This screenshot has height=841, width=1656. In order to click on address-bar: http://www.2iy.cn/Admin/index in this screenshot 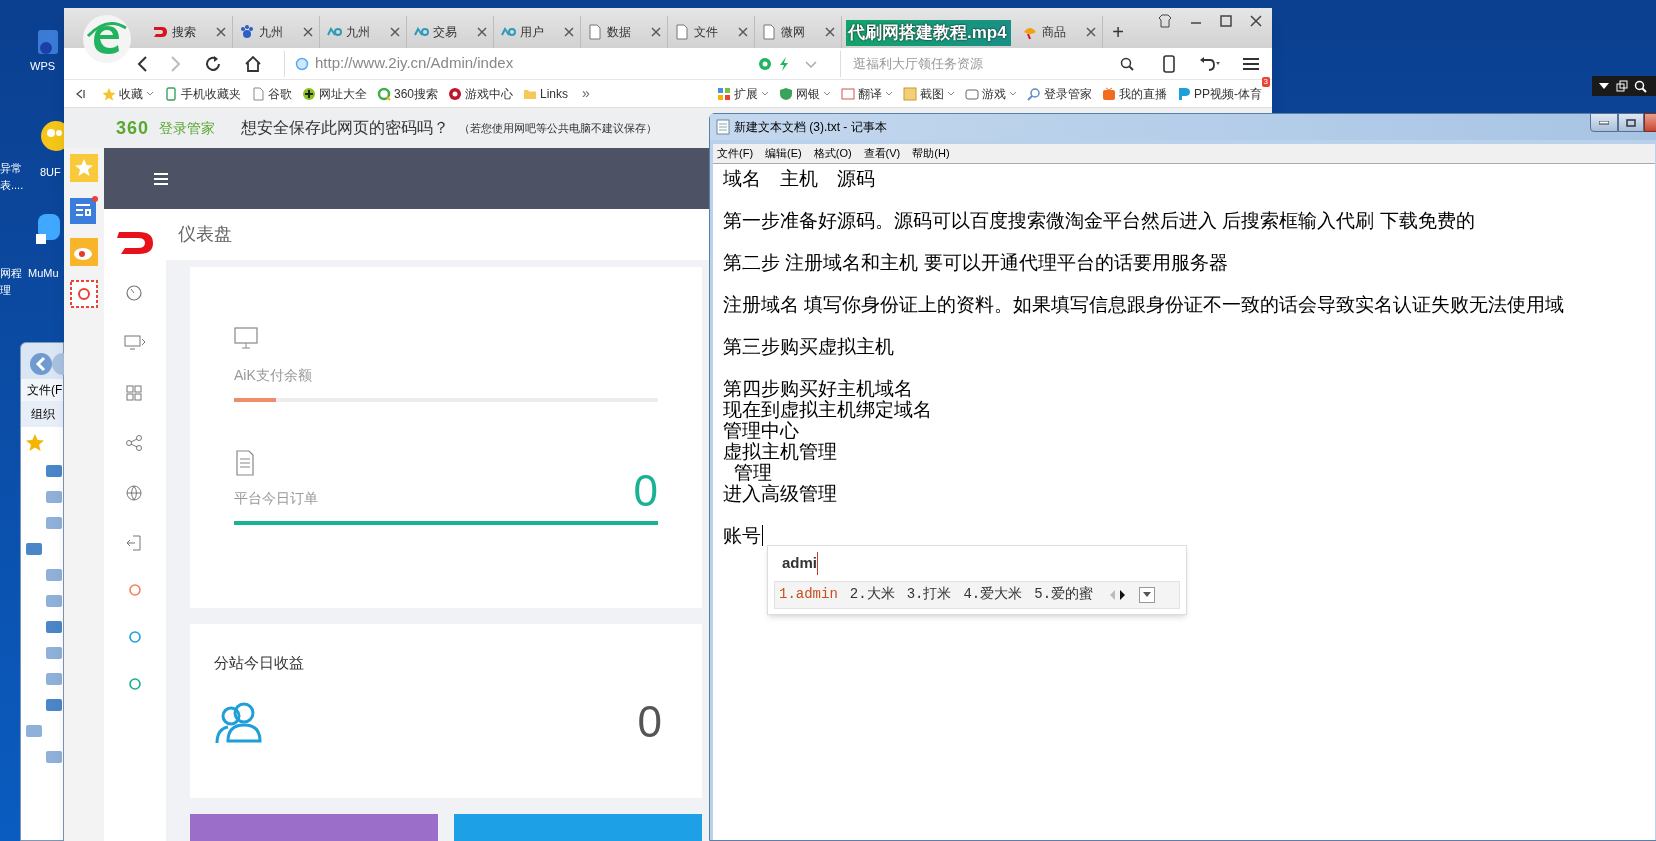, I will do `click(551, 63)`.